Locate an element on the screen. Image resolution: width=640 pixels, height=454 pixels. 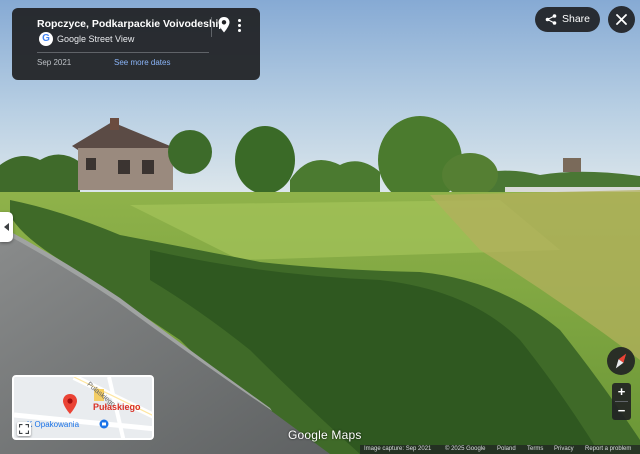
zoom-controls: + − is located at coordinates (621, 401).